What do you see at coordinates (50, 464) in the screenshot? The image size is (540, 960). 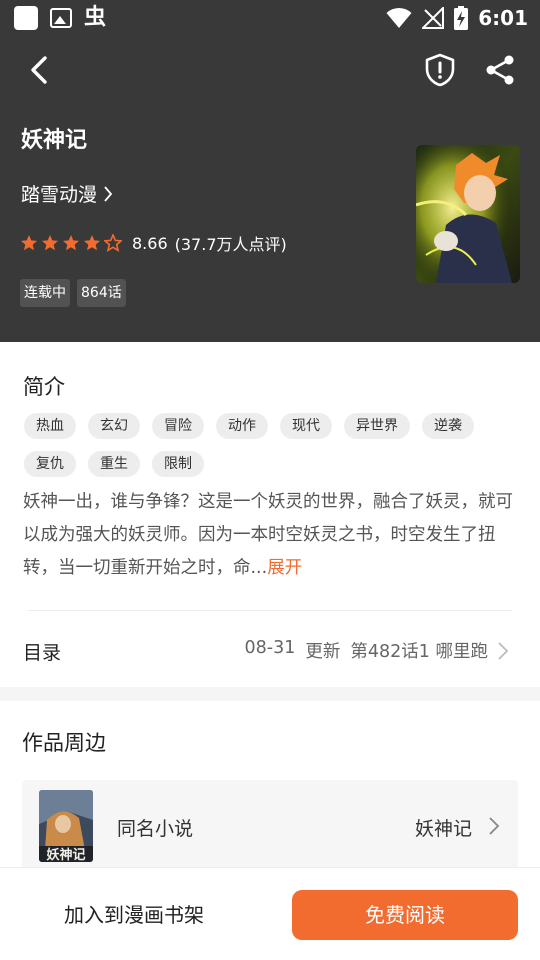 I see `genre-tag: 复仇` at bounding box center [50, 464].